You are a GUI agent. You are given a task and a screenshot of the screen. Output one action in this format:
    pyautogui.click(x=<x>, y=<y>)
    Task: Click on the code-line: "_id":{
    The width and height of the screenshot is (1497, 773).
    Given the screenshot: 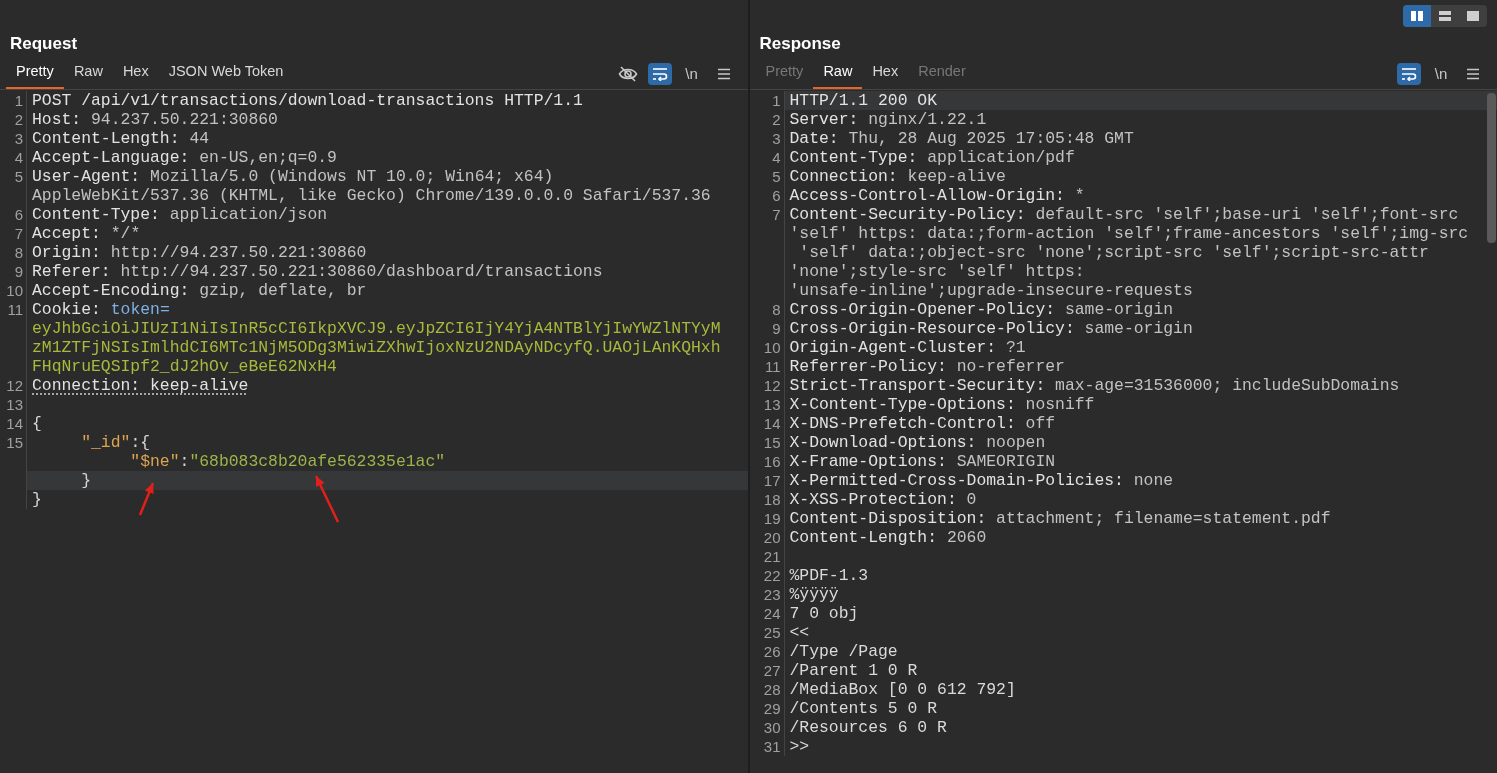 What is the action you would take?
    pyautogui.click(x=115, y=442)
    